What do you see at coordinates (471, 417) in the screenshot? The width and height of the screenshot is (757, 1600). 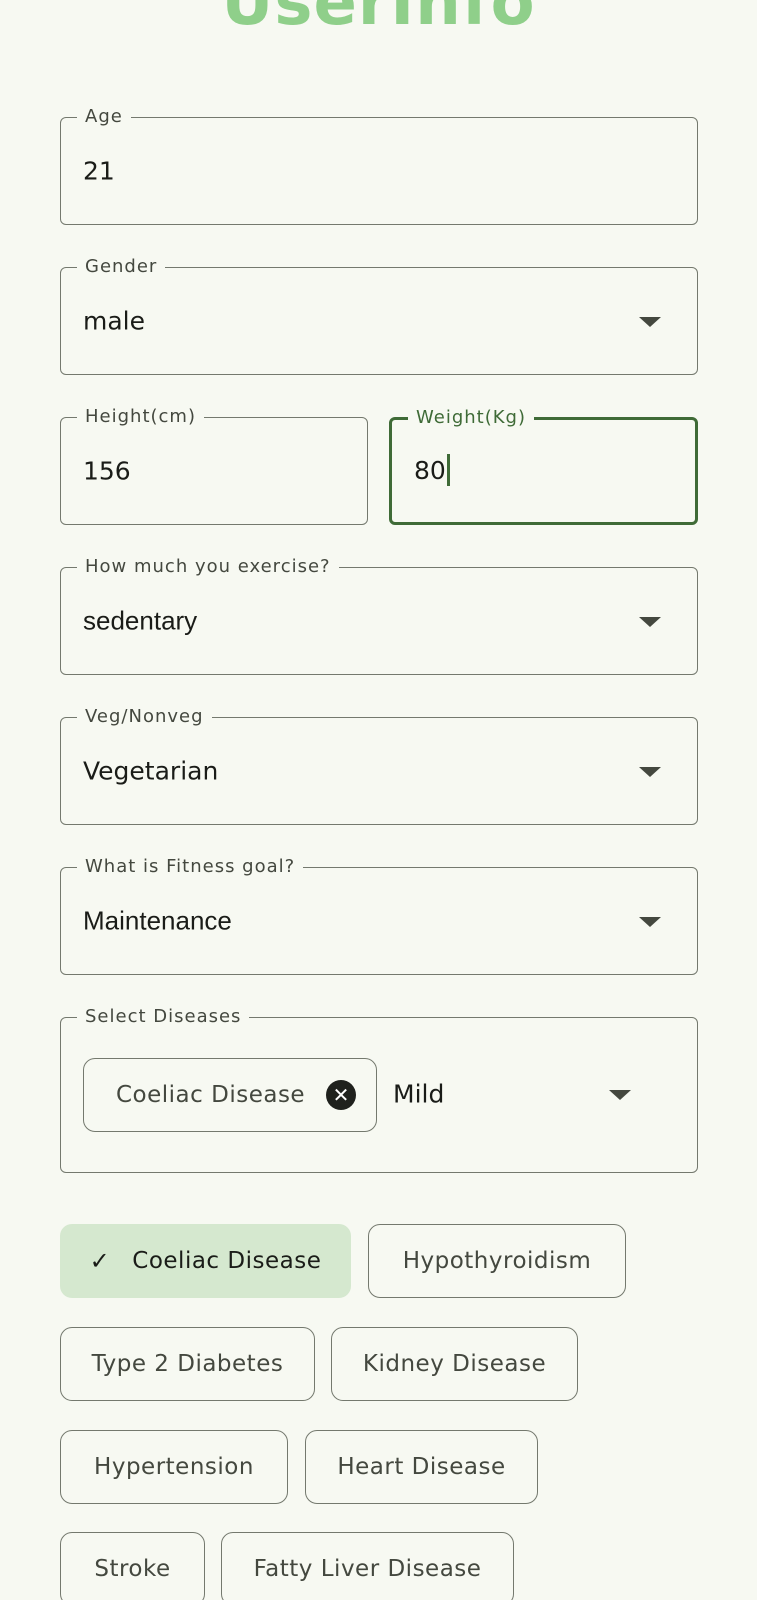 I see `weight-label: Weight(Kg)` at bounding box center [471, 417].